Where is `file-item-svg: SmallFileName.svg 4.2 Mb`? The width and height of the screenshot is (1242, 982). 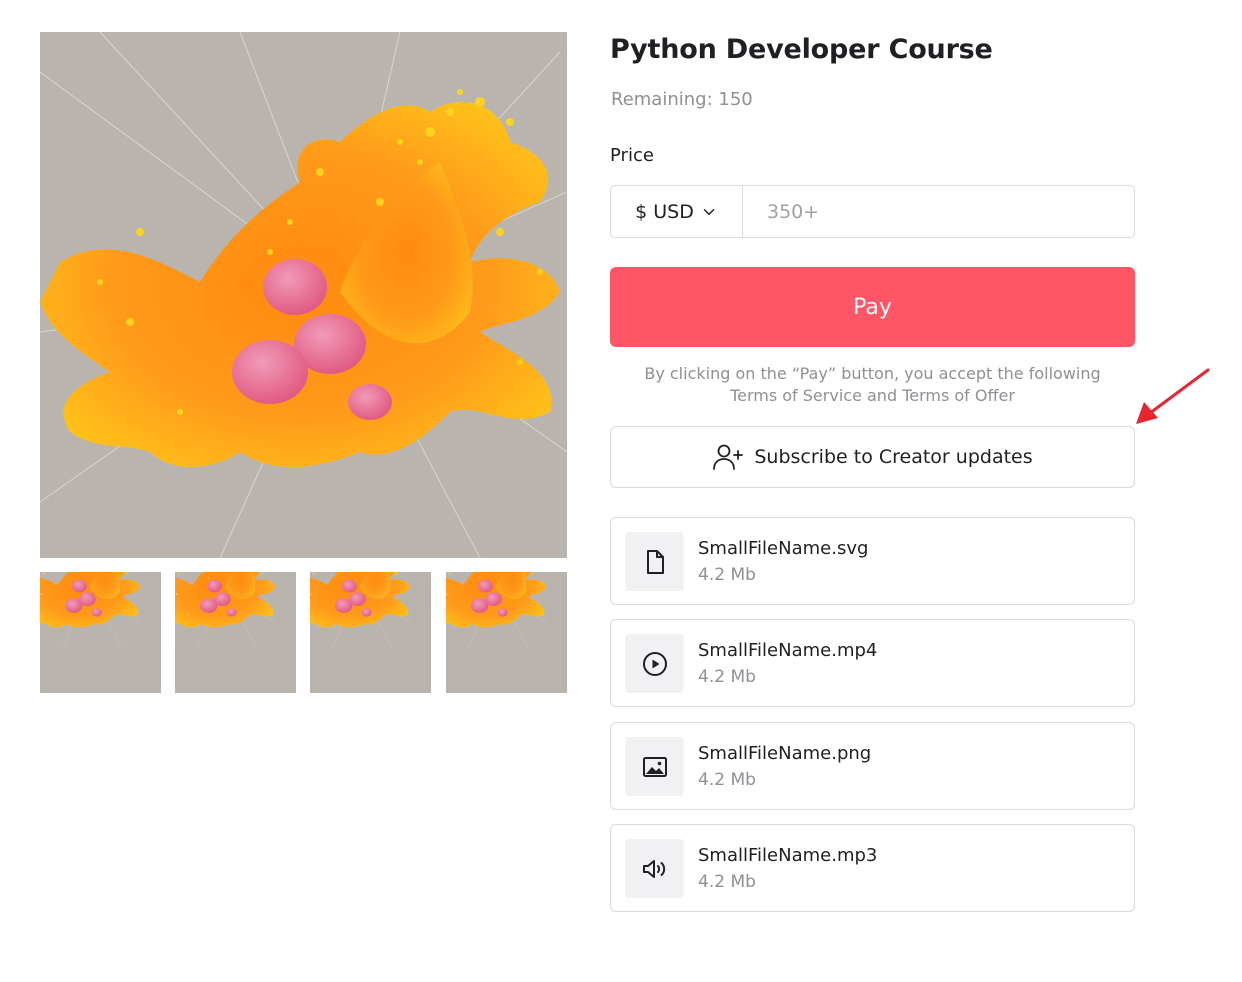 file-item-svg: SmallFileName.svg 4.2 Mb is located at coordinates (872, 561).